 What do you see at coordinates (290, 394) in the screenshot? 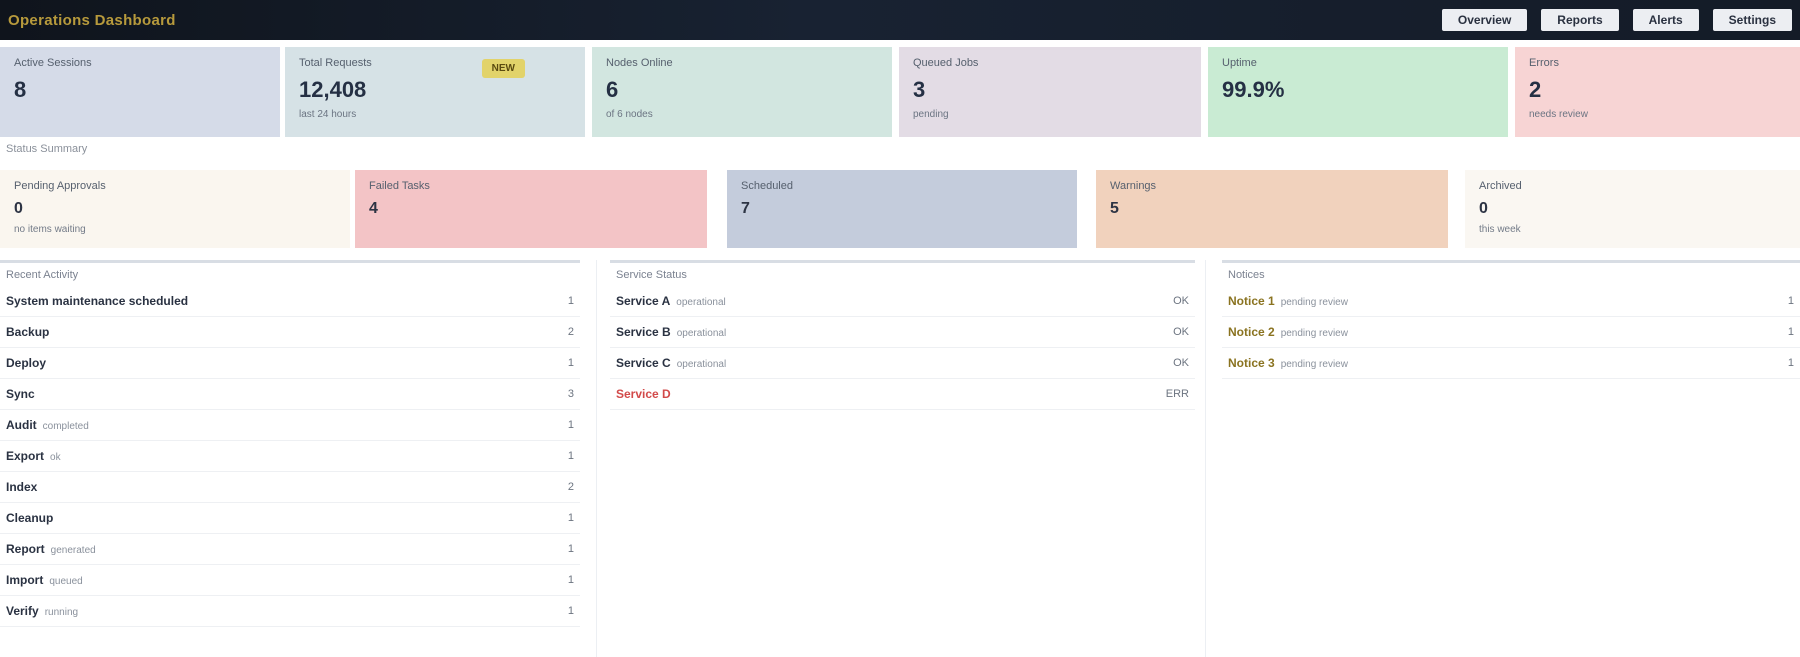
I see `list-item: Sync 3` at bounding box center [290, 394].